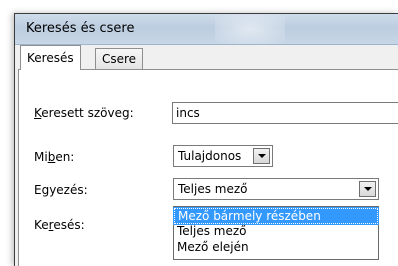  I want to click on search-direction-label: Keresés:, so click(59, 225).